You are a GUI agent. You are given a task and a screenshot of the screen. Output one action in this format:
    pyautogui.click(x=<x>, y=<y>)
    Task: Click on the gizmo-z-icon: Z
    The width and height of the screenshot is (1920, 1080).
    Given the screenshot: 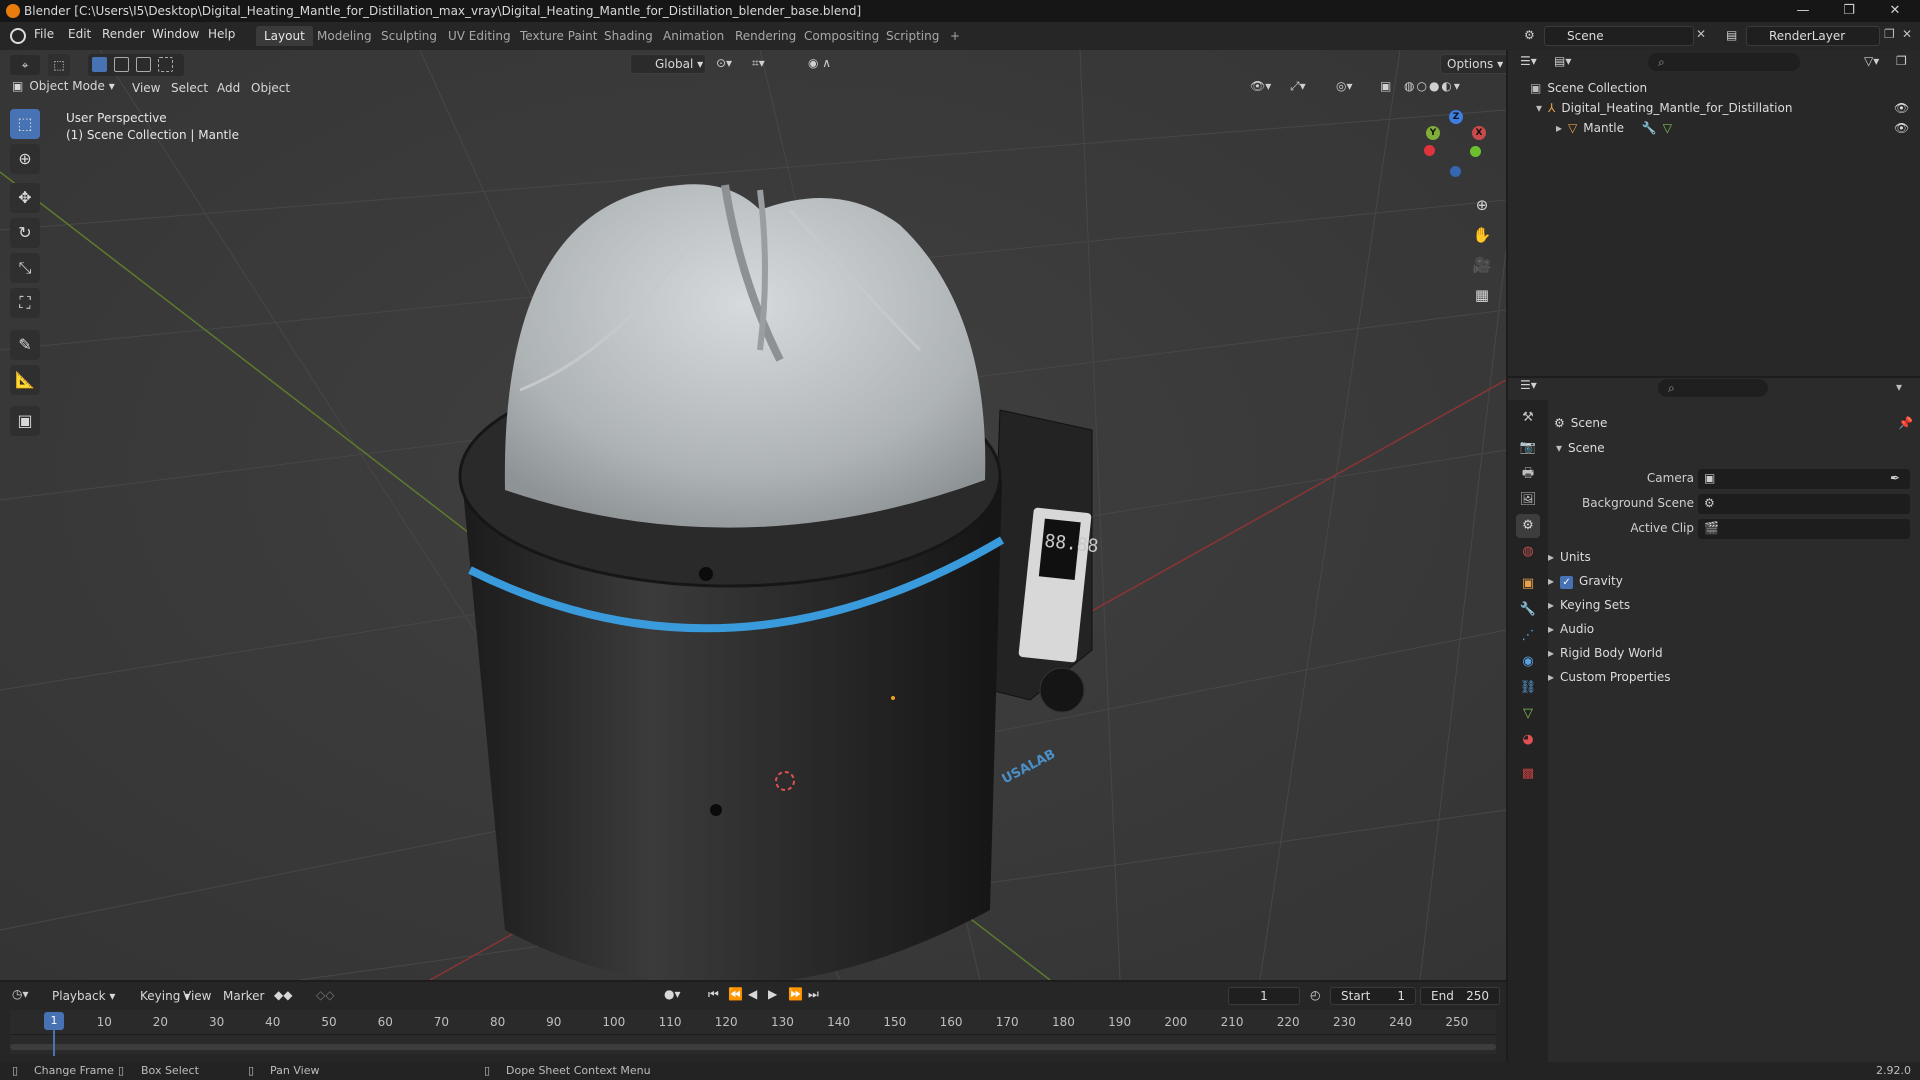 What is the action you would take?
    pyautogui.click(x=1456, y=117)
    